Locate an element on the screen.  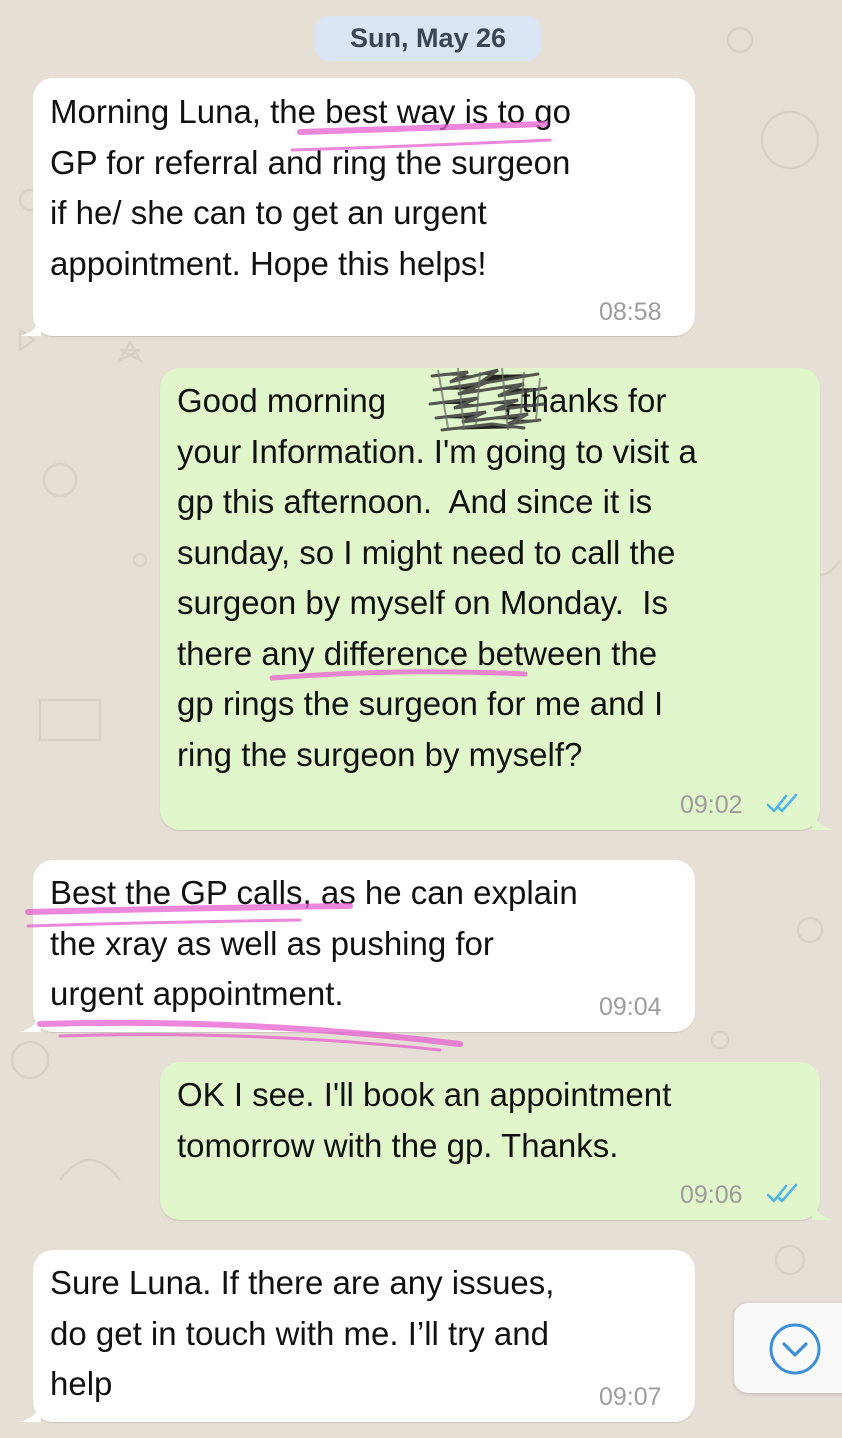
message-line: gp rings the surgeon for me and I is located at coordinates (420, 703).